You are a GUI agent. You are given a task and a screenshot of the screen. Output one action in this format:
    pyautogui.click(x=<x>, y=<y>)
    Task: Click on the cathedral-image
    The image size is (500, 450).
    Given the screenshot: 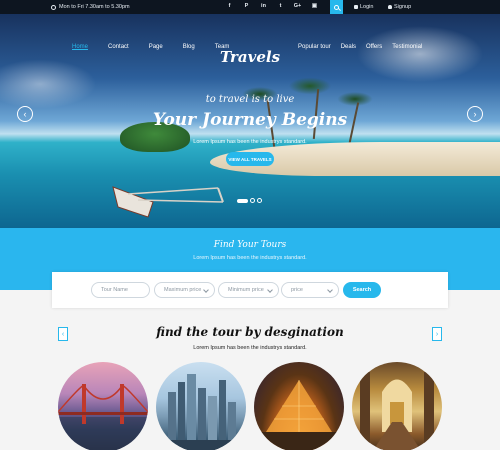 What is the action you would take?
    pyautogui.click(x=397, y=411)
    